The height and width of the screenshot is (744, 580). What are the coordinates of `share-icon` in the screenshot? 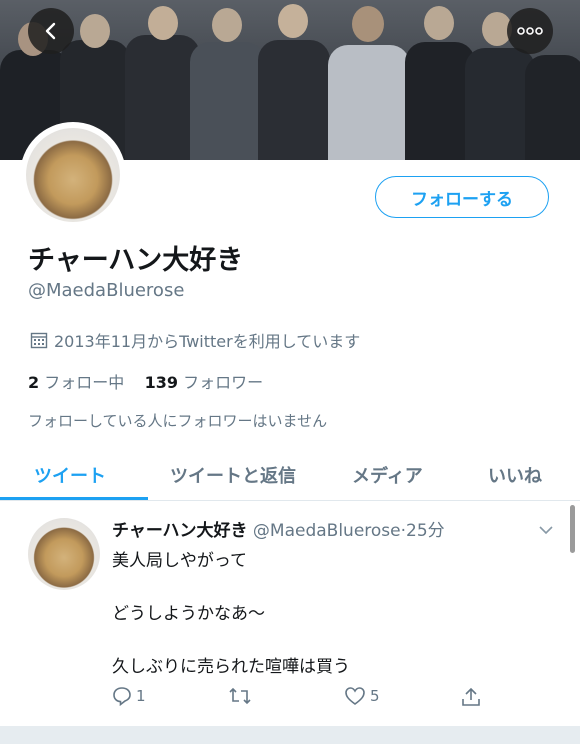 It's located at (471, 696).